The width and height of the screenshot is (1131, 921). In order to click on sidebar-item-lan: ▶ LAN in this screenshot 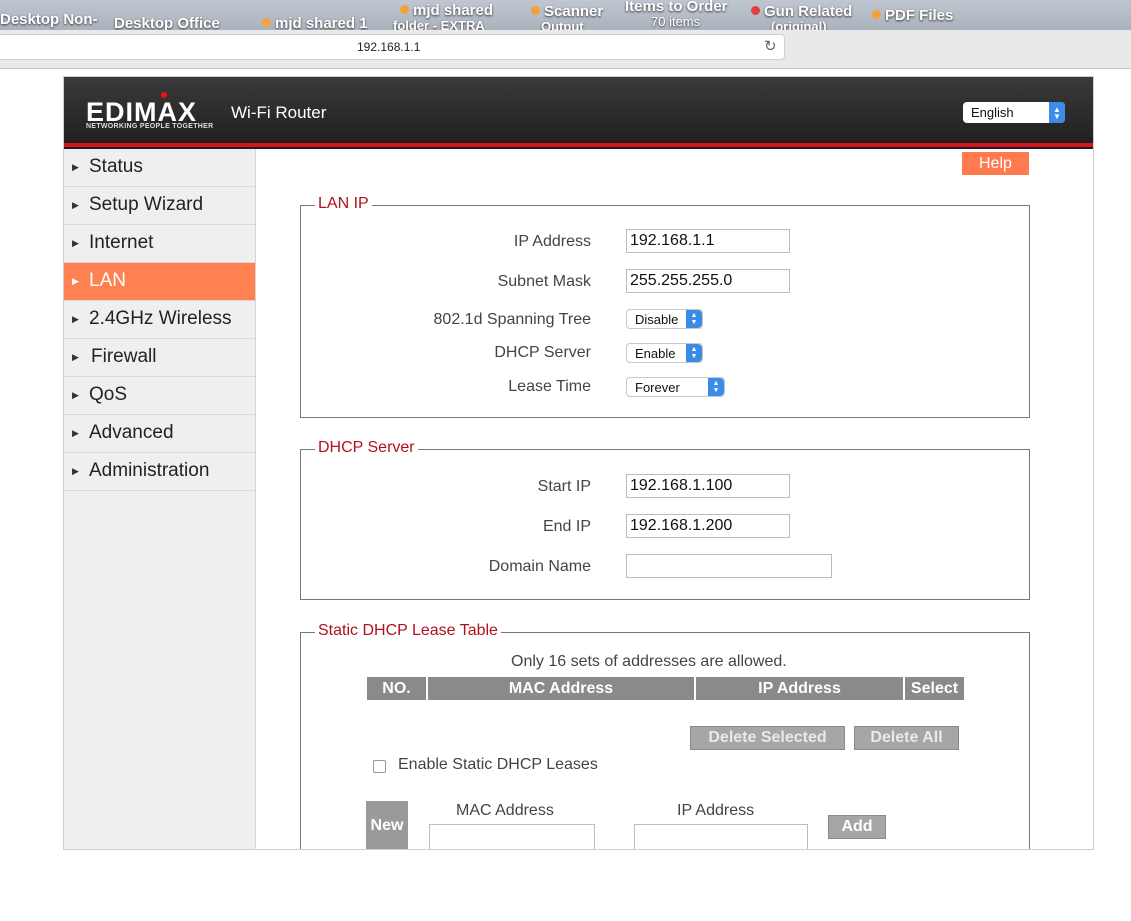, I will do `click(159, 282)`.